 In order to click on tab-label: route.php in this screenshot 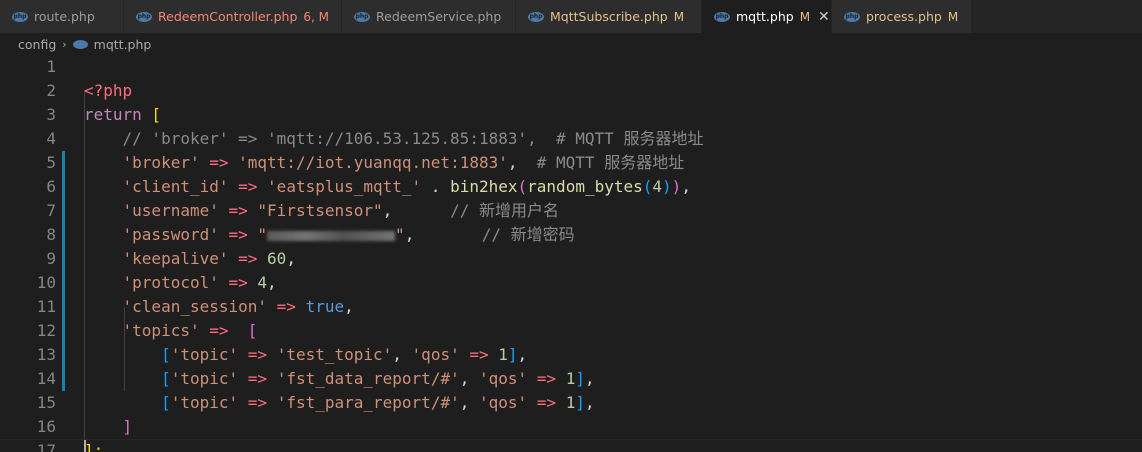, I will do `click(64, 16)`.